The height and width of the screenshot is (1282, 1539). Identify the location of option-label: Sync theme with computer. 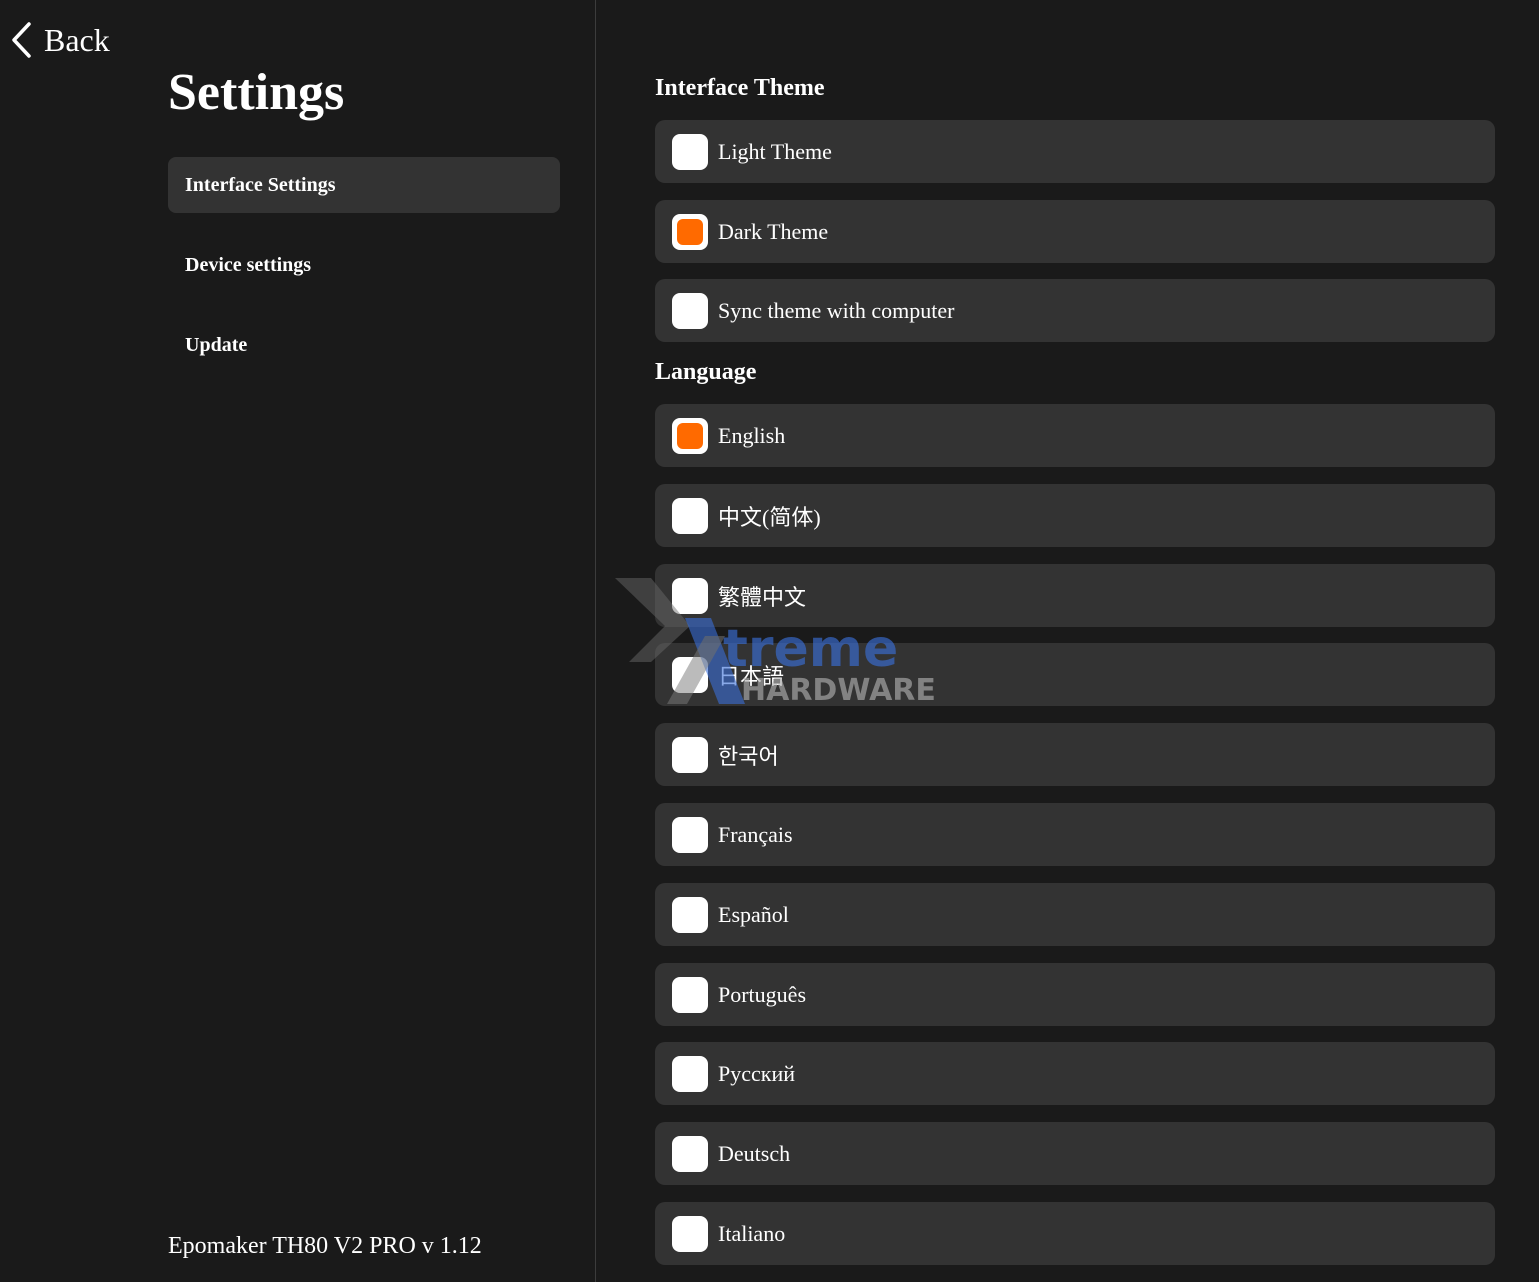
(836, 310).